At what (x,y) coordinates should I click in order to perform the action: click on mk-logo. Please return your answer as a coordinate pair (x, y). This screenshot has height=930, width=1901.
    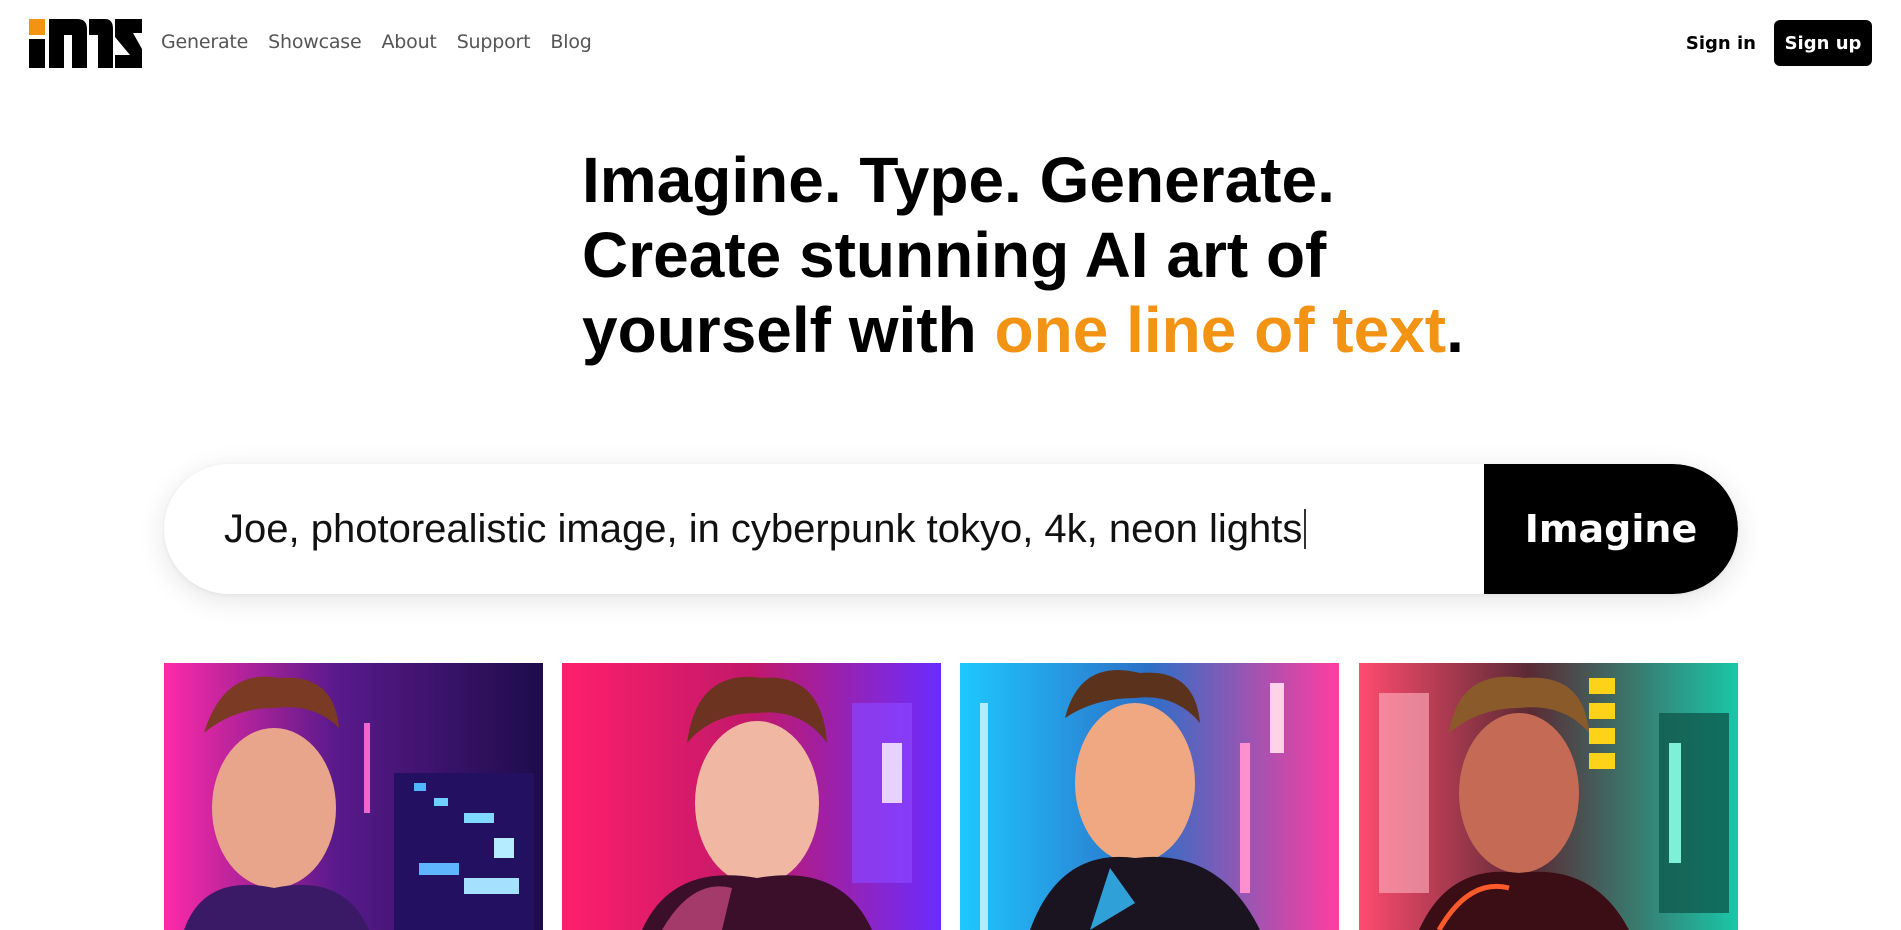
    Looking at the image, I should click on (85, 43).